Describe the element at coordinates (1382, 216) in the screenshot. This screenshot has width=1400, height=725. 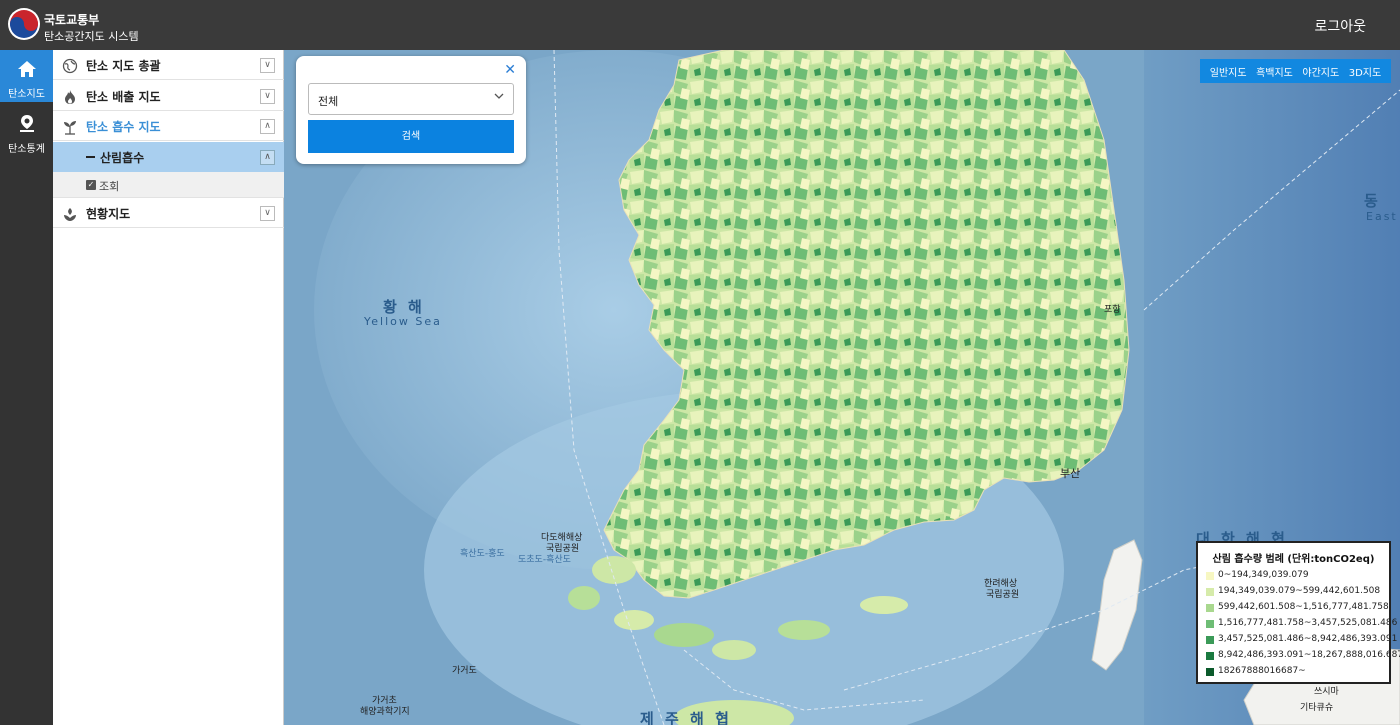
I see `map-label-east-sea-en: East` at that location.